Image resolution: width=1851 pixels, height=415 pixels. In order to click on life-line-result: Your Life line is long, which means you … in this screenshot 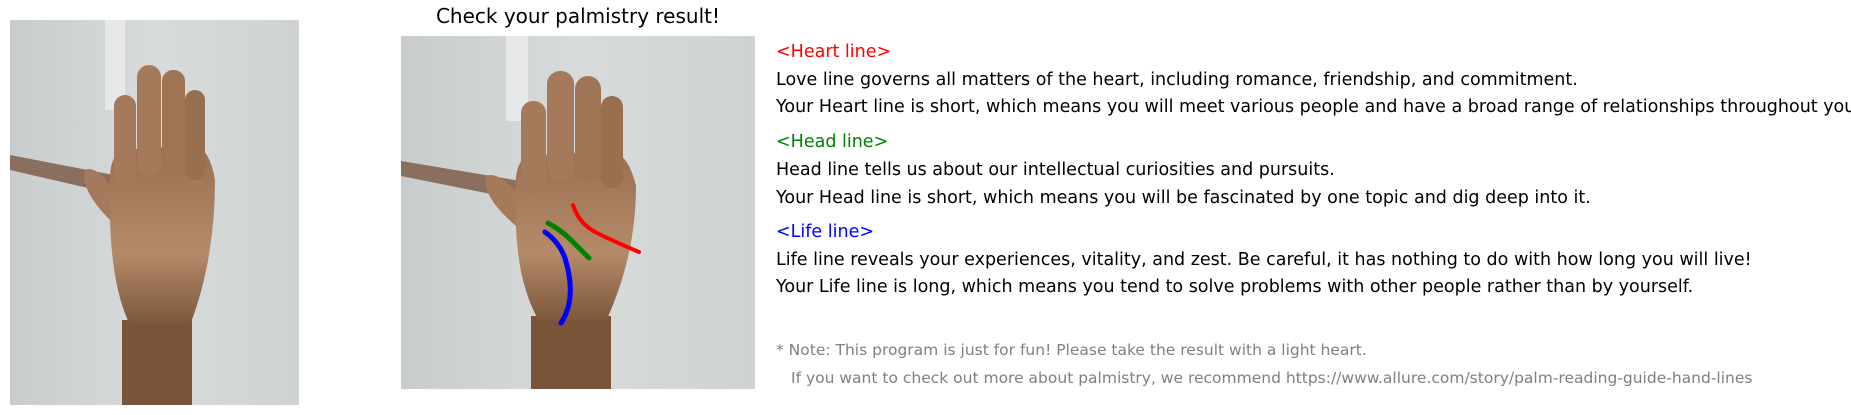, I will do `click(1235, 287)`.